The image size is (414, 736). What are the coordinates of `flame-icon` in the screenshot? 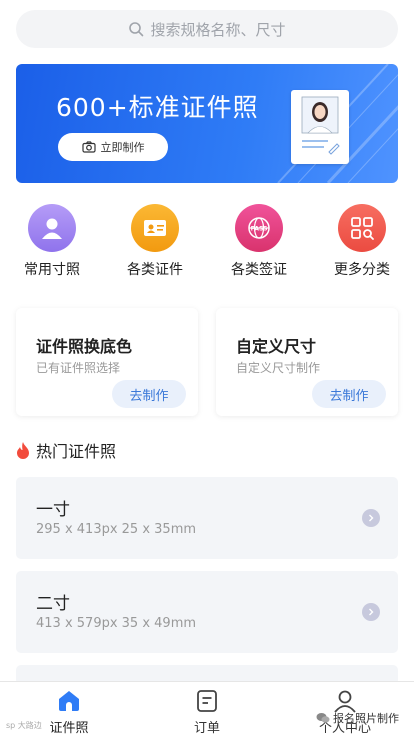 It's located at (23, 450).